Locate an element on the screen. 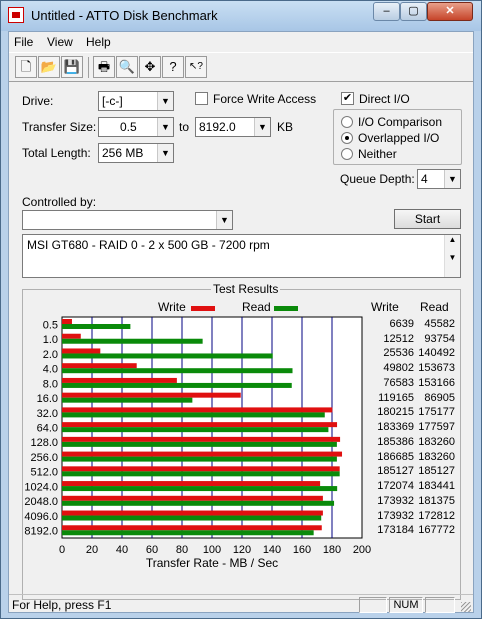  x-tick-label: 0 is located at coordinates (62, 550).